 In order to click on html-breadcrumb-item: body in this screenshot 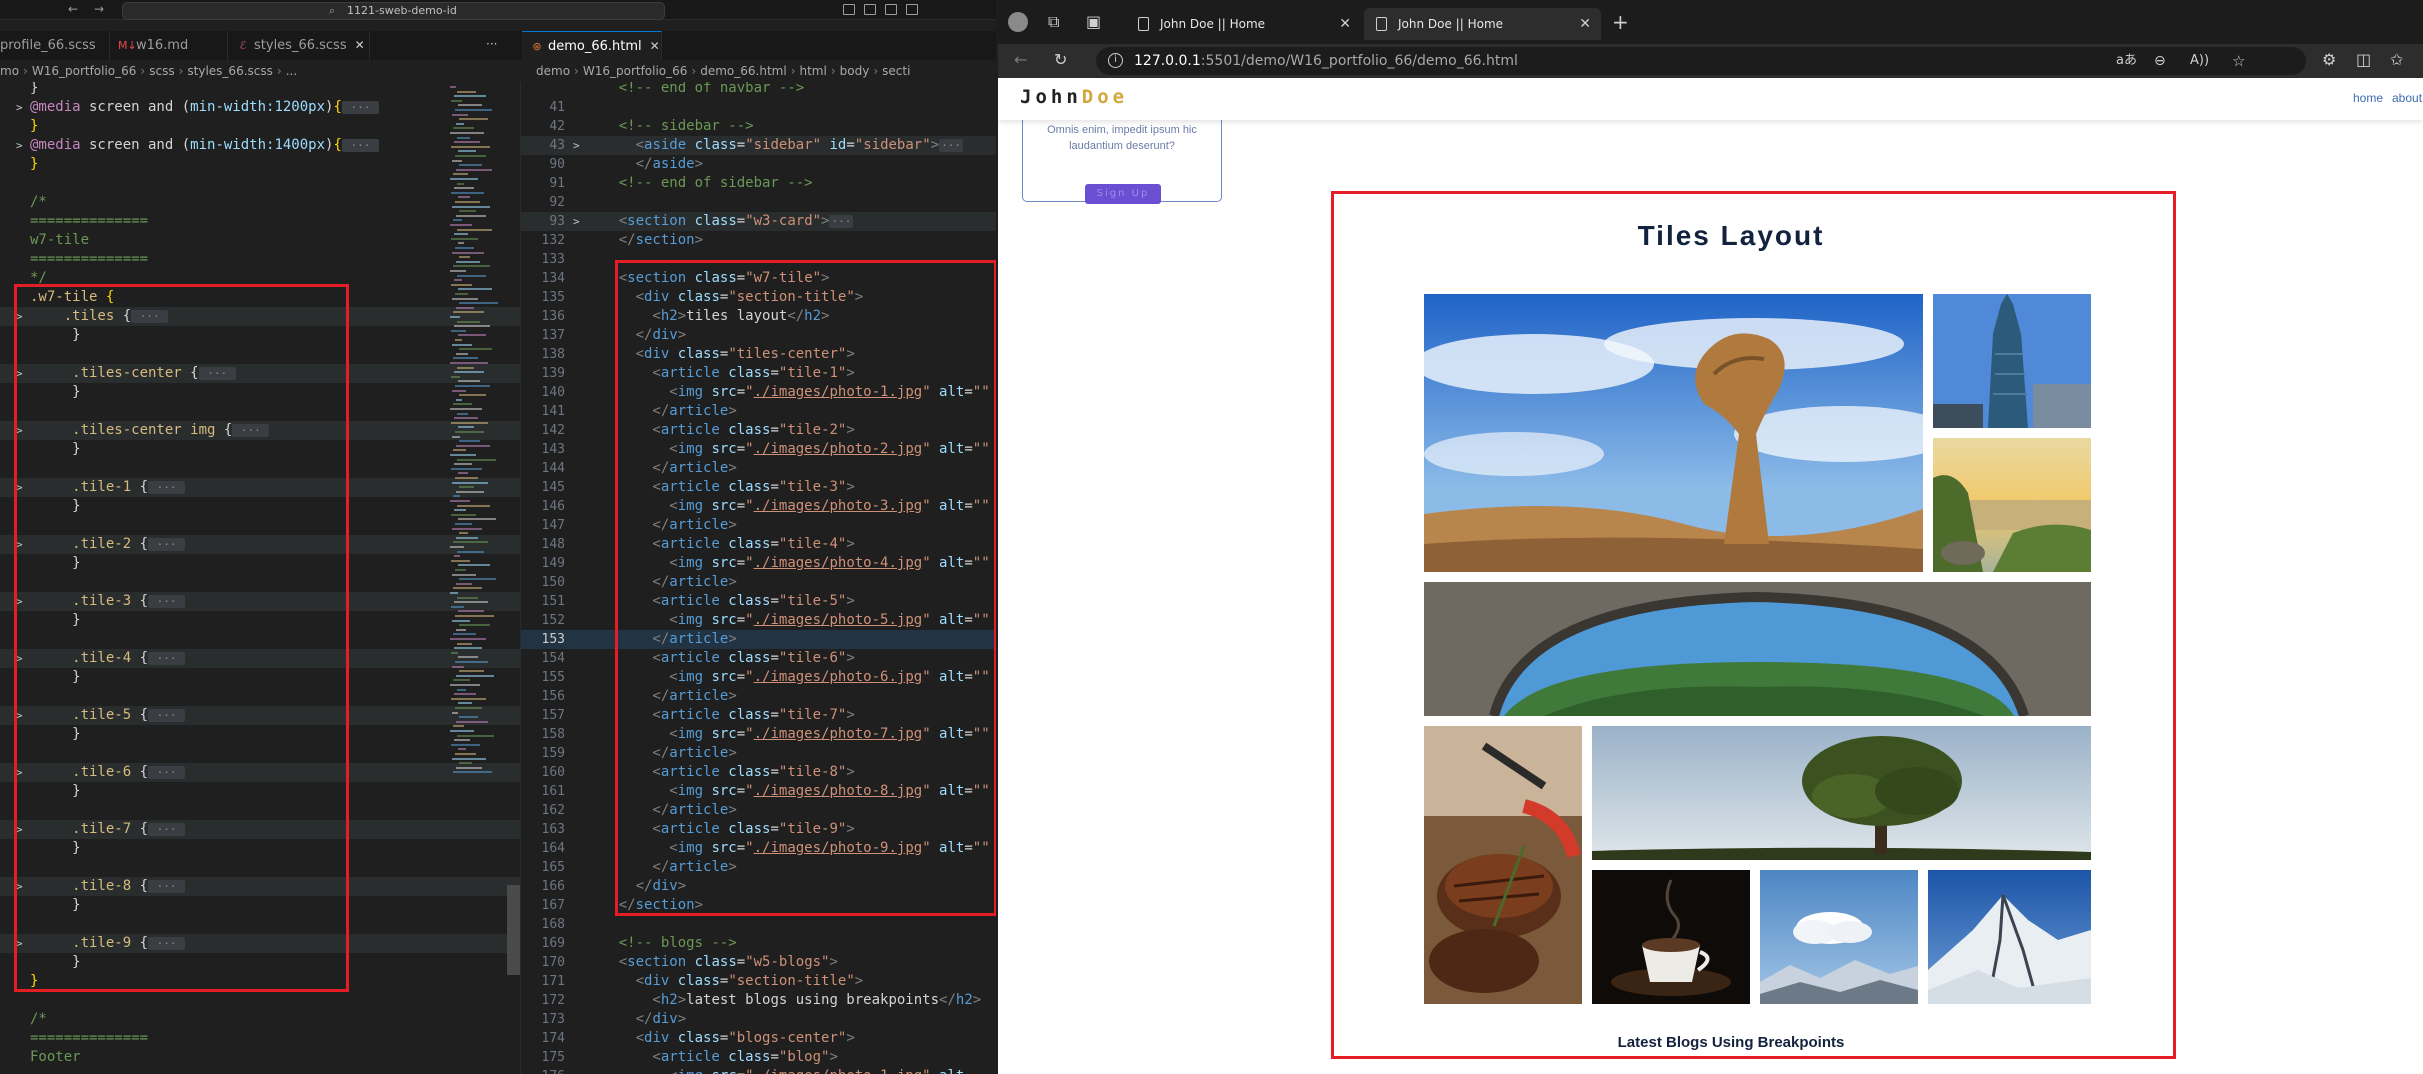, I will do `click(855, 71)`.